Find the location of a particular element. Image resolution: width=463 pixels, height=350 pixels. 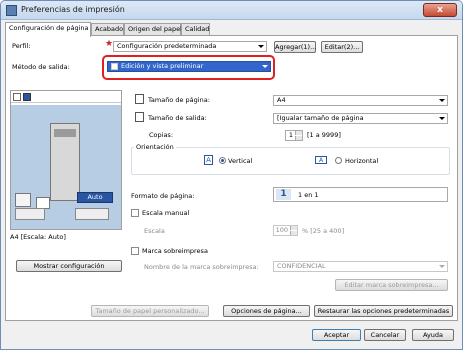

layout-icon is located at coordinates (92, 214).